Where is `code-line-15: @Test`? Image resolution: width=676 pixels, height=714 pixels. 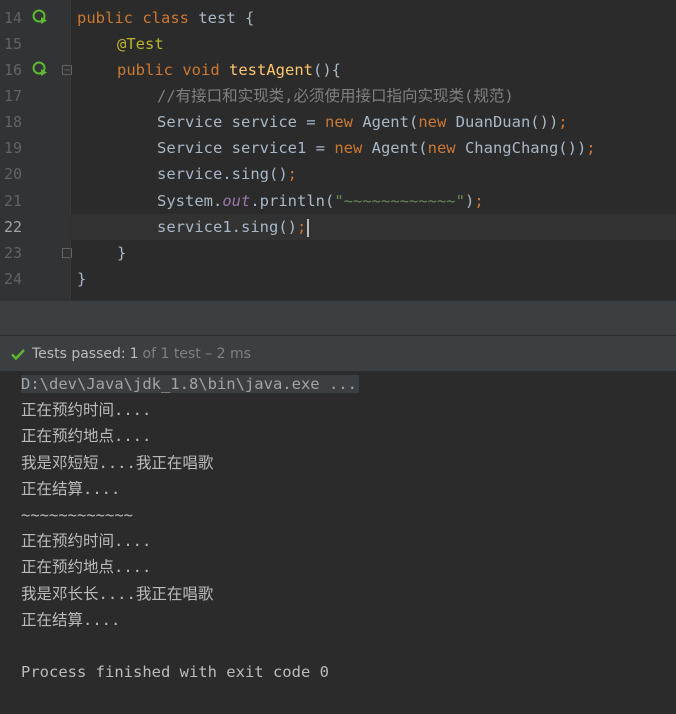 code-line-15: @Test is located at coordinates (140, 44).